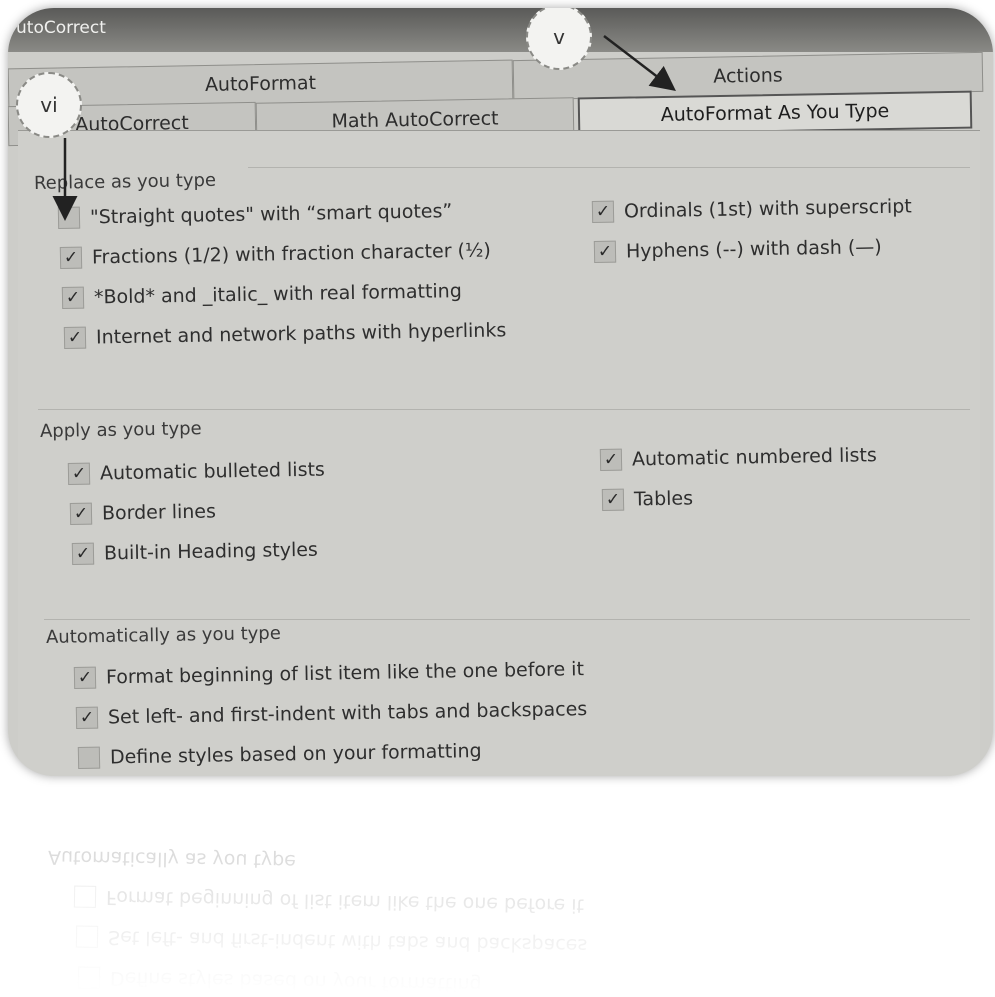  I want to click on option-label: Tables, so click(663, 499).